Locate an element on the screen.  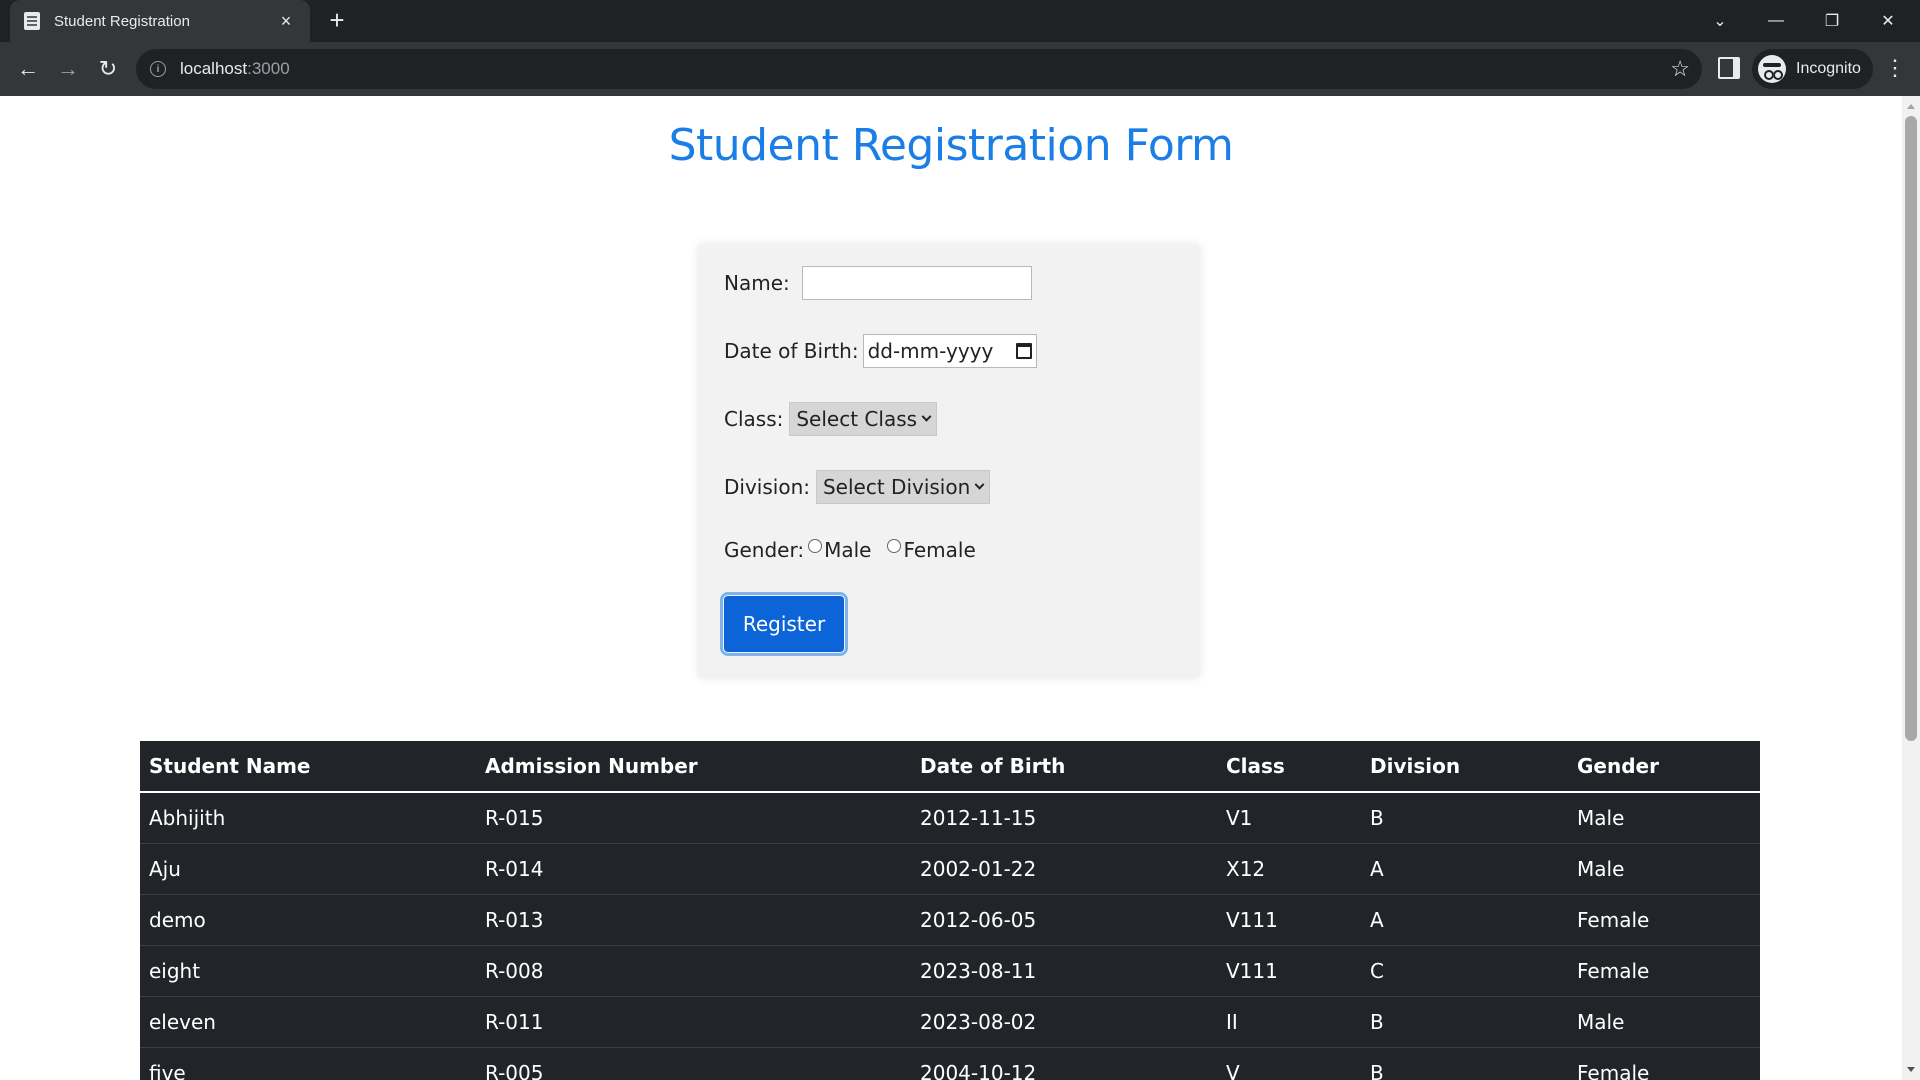
table-cell: R-014 is located at coordinates (693, 868).